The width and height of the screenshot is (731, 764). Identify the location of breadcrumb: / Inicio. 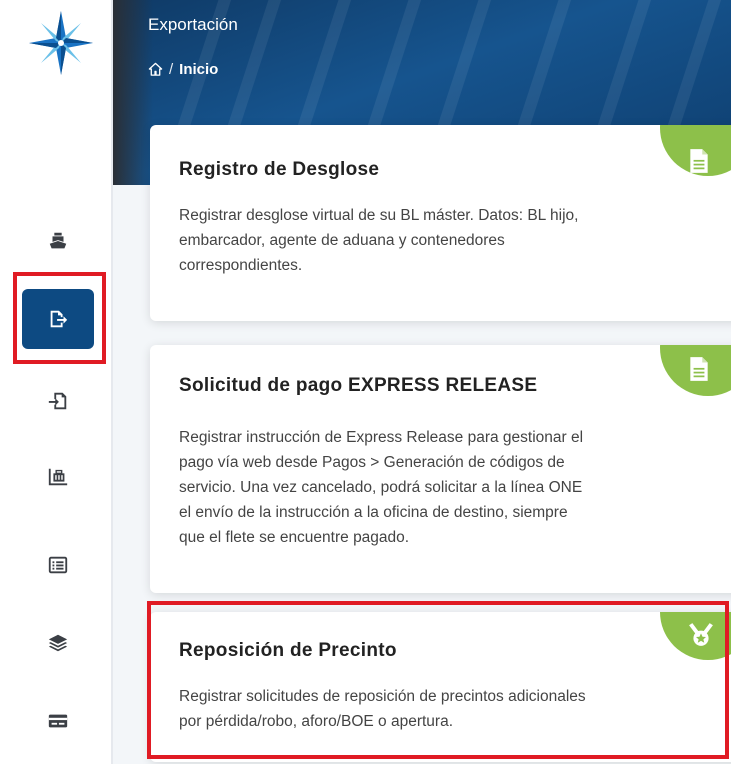
(183, 69).